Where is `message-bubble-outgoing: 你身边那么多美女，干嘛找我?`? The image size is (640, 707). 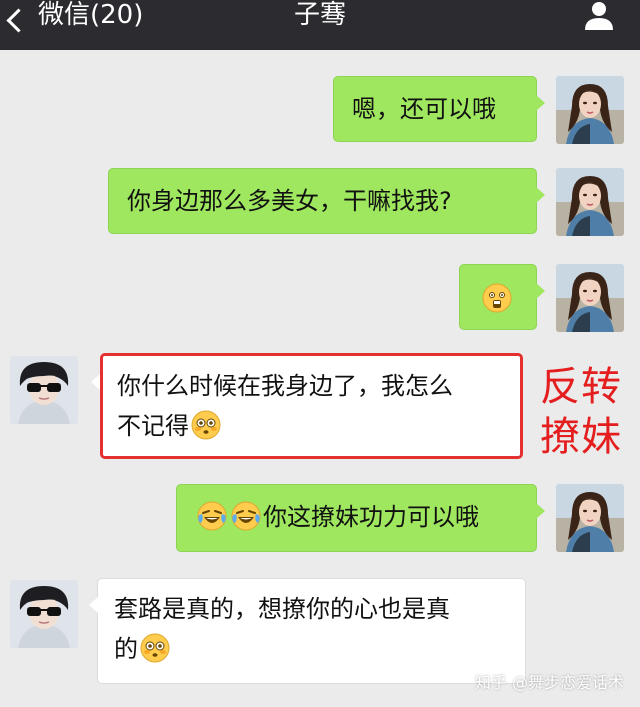 message-bubble-outgoing: 你身边那么多美女，干嘛找我? is located at coordinates (326, 201).